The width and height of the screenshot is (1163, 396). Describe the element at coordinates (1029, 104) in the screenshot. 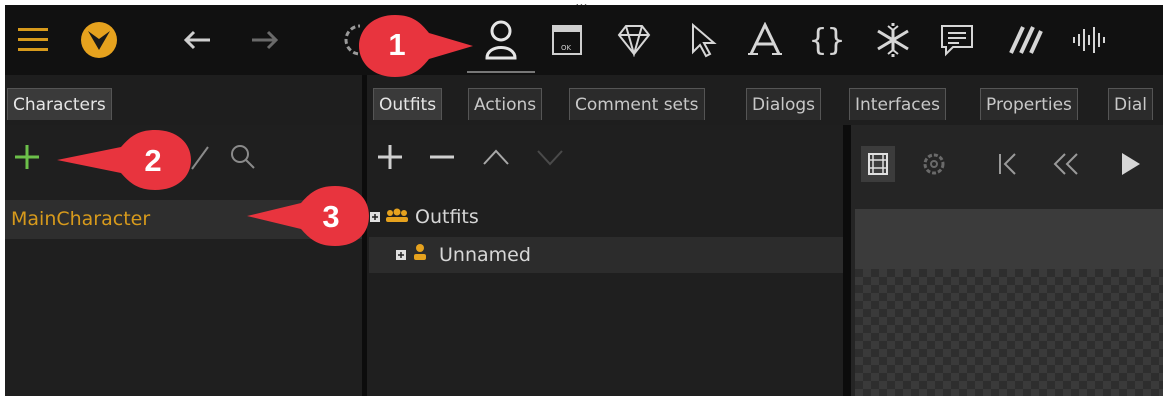

I see `tab-properties: Properties` at that location.